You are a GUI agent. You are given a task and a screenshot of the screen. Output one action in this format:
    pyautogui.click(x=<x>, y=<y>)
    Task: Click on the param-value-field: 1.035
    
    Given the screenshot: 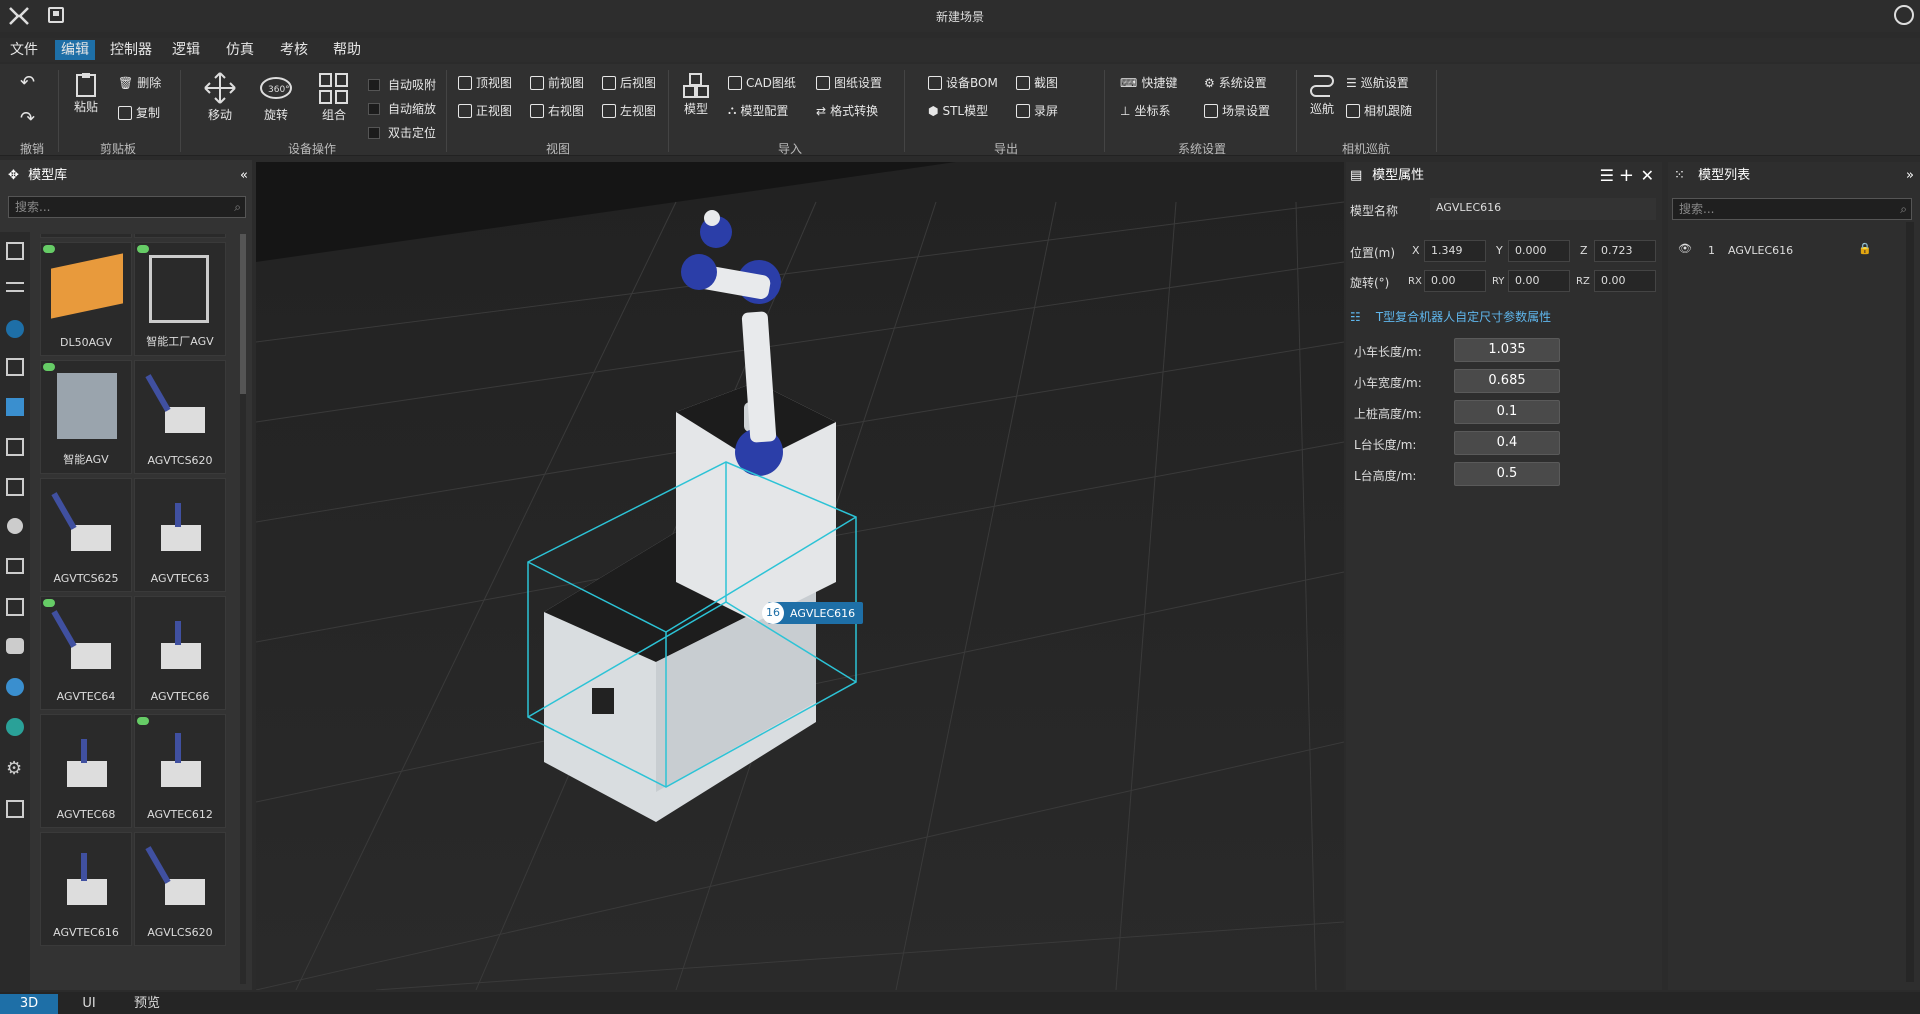 What is the action you would take?
    pyautogui.click(x=1507, y=350)
    